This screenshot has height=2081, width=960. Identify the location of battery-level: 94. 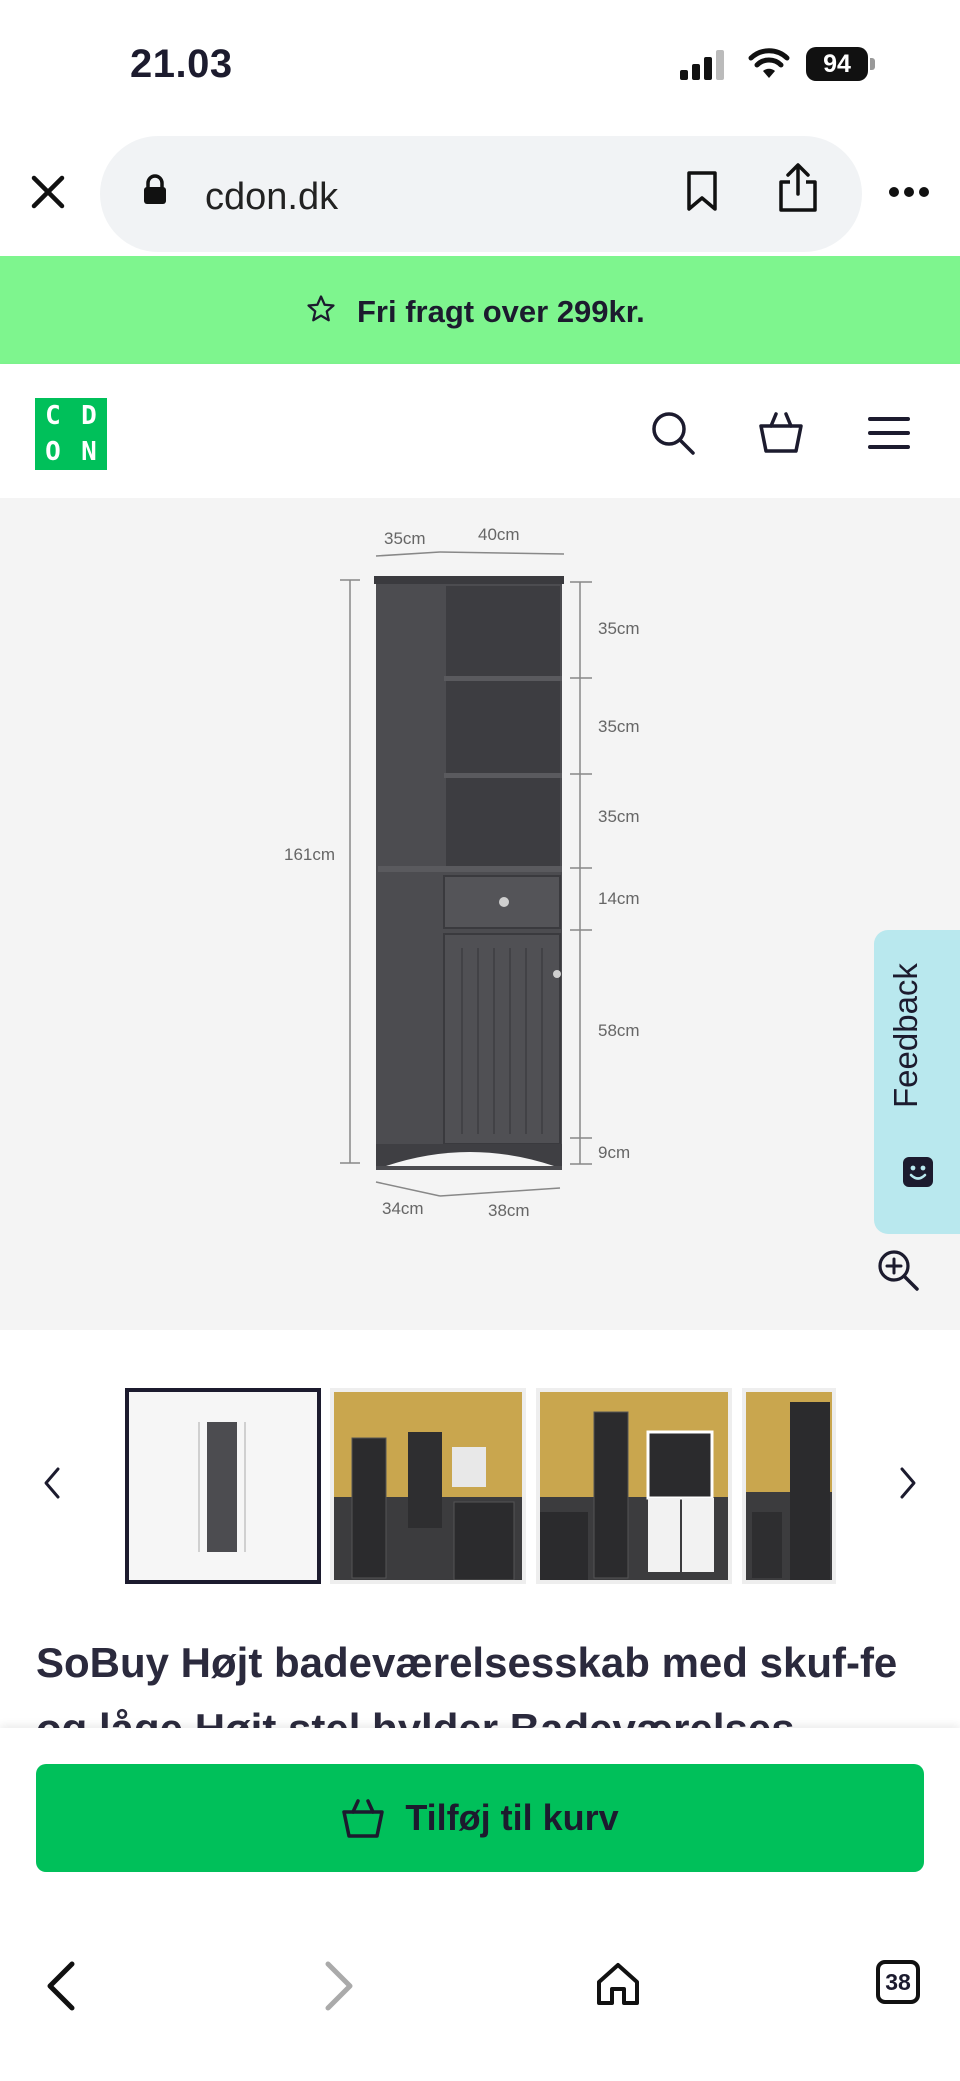
(837, 63).